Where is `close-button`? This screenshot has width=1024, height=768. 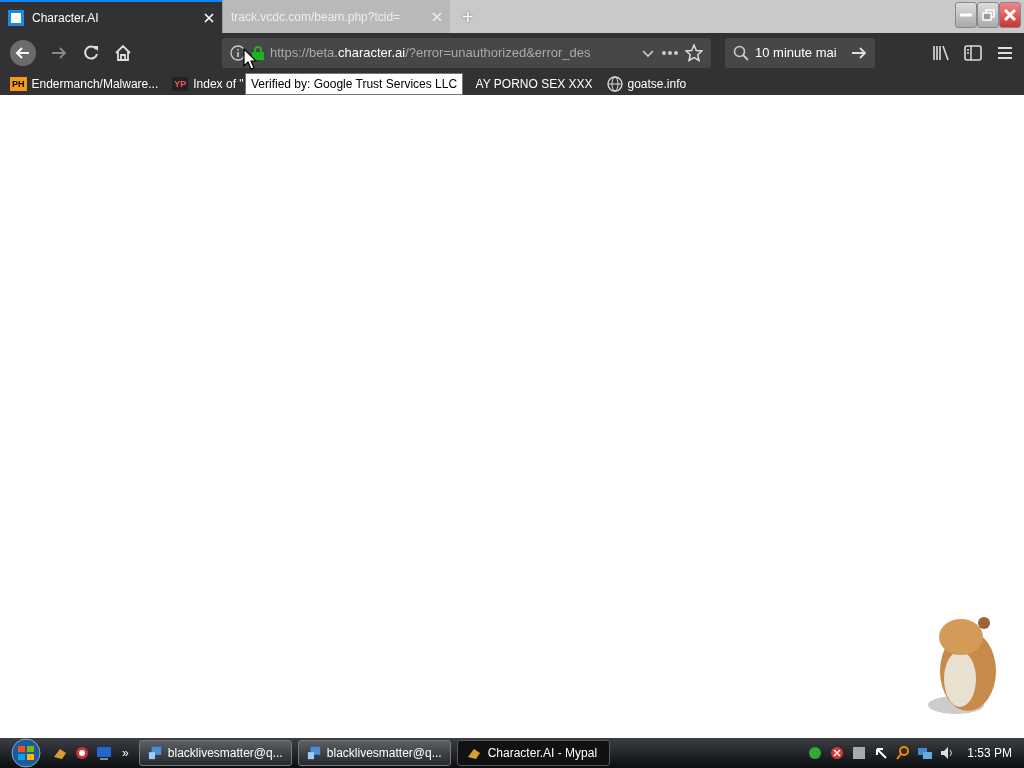 close-button is located at coordinates (1010, 15).